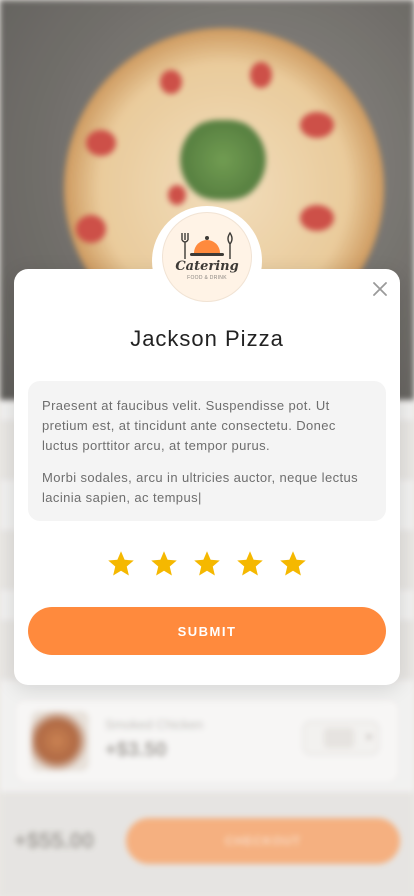  What do you see at coordinates (207, 338) in the screenshot?
I see `restaurant-name: Jackson Pizza` at bounding box center [207, 338].